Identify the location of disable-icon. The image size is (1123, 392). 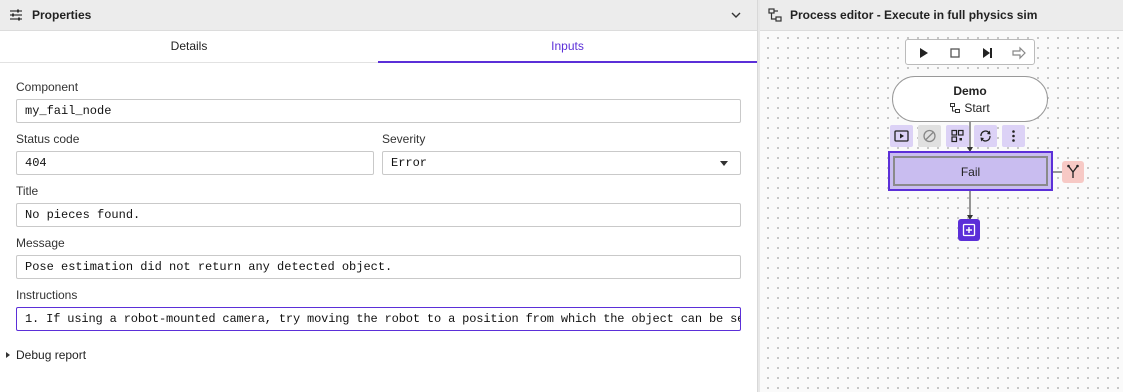
(929, 136).